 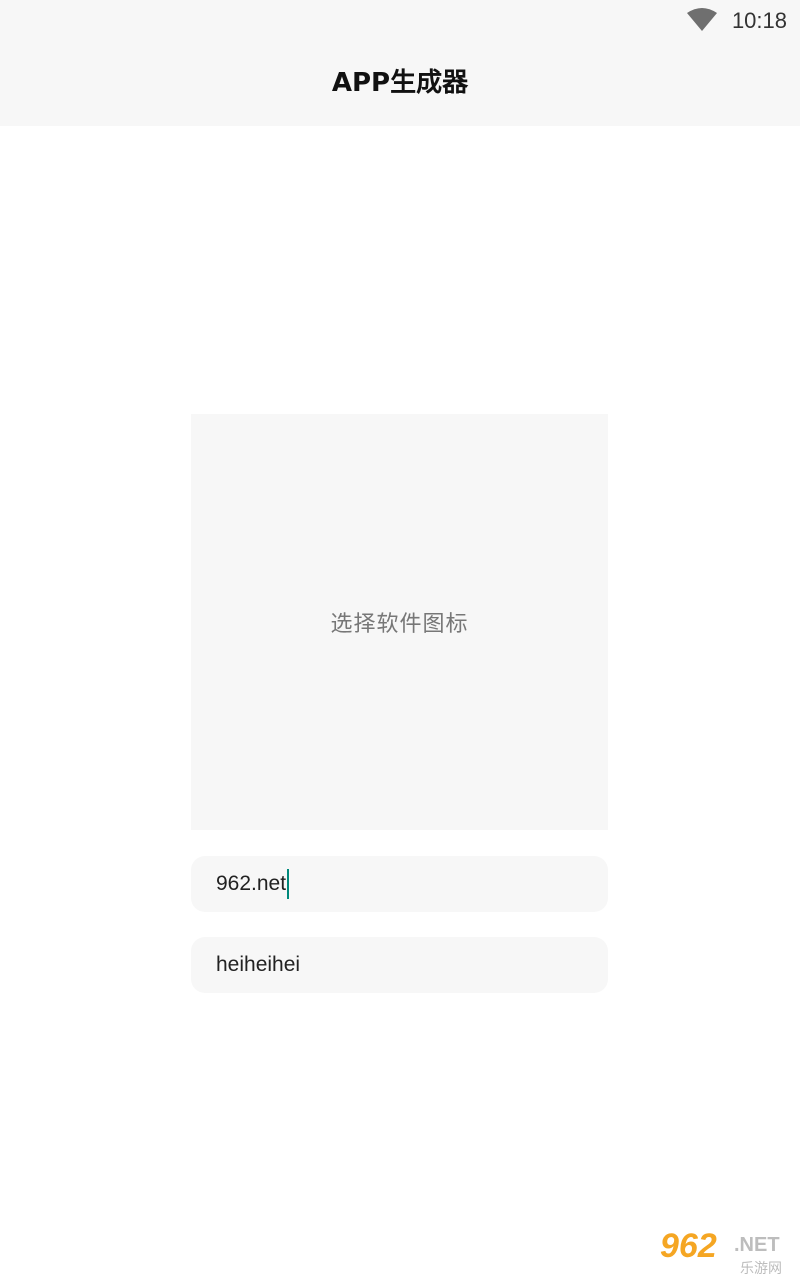 I want to click on wifi-icon, so click(x=702, y=20).